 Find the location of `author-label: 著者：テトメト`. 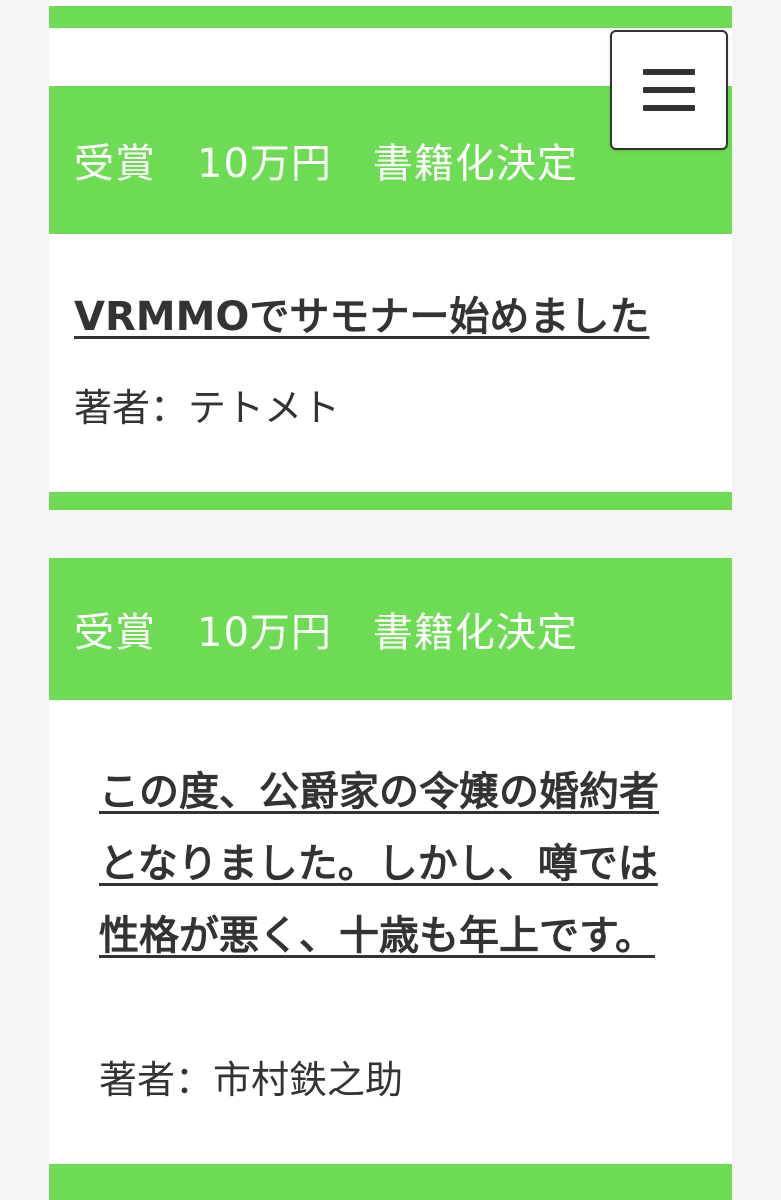

author-label: 著者：テトメト is located at coordinates (207, 408).